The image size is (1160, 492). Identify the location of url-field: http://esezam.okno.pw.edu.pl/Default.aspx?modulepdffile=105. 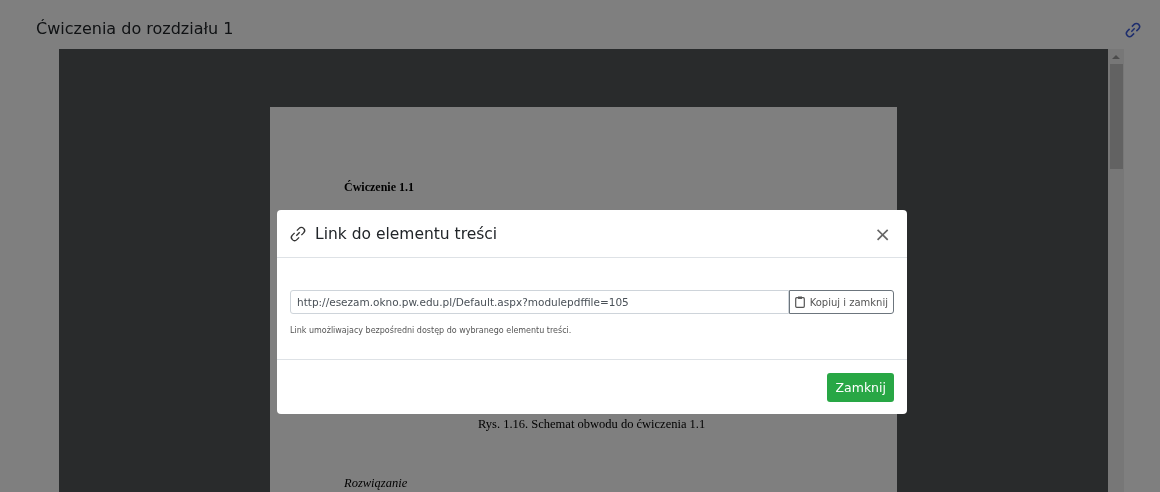
(539, 302).